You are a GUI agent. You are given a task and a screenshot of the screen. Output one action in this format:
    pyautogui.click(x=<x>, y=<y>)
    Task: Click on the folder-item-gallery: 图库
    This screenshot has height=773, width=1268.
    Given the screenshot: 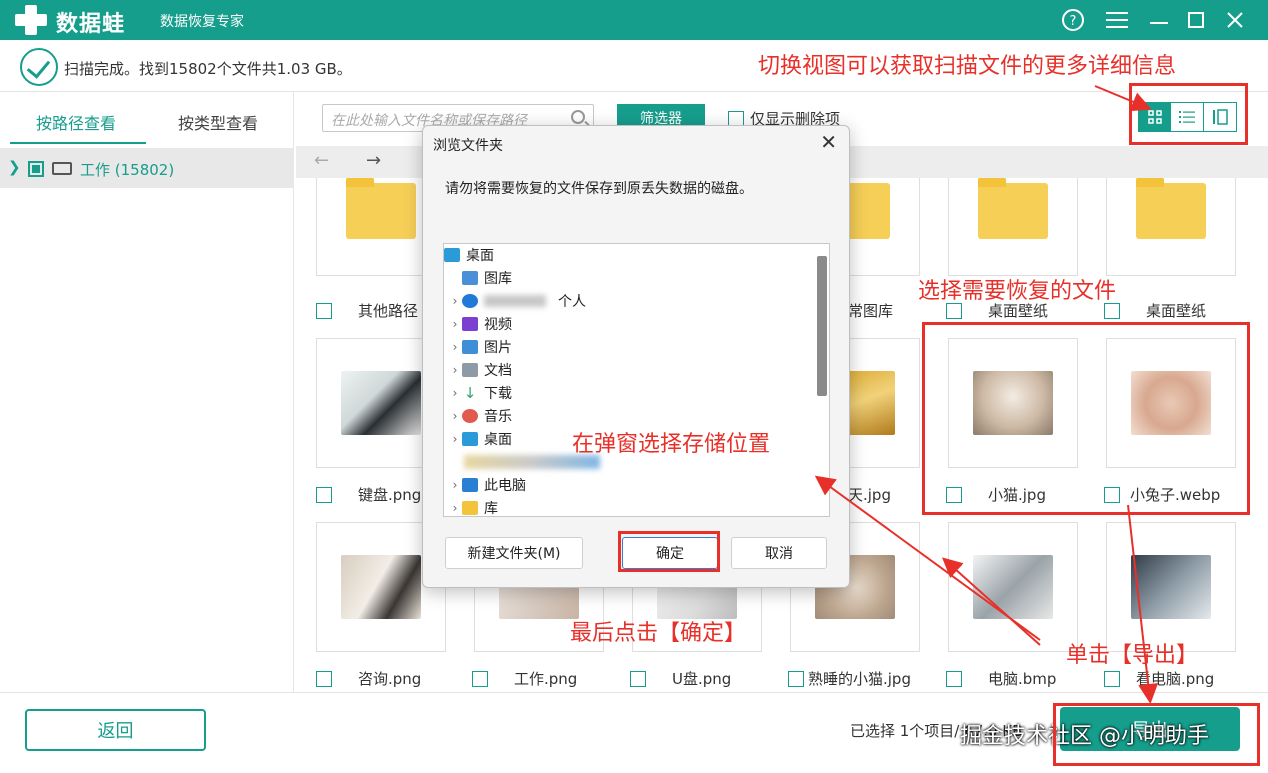 What is the action you would take?
    pyautogui.click(x=487, y=278)
    